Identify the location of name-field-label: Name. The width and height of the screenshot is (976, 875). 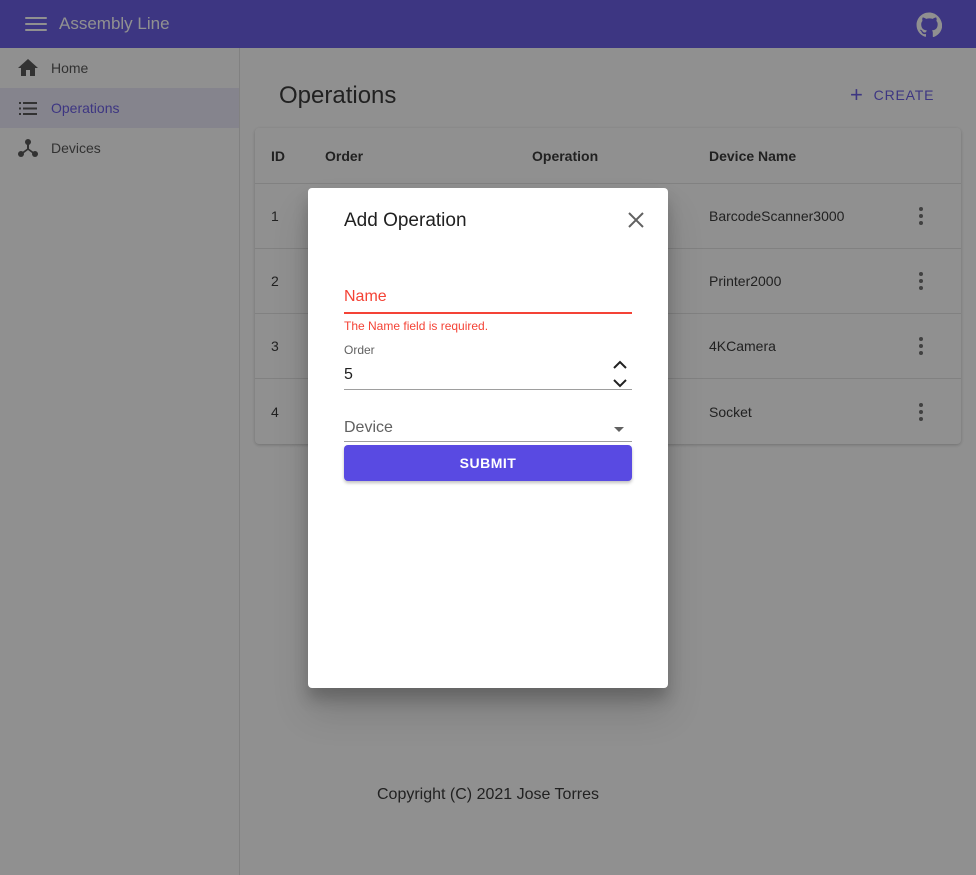
(365, 297).